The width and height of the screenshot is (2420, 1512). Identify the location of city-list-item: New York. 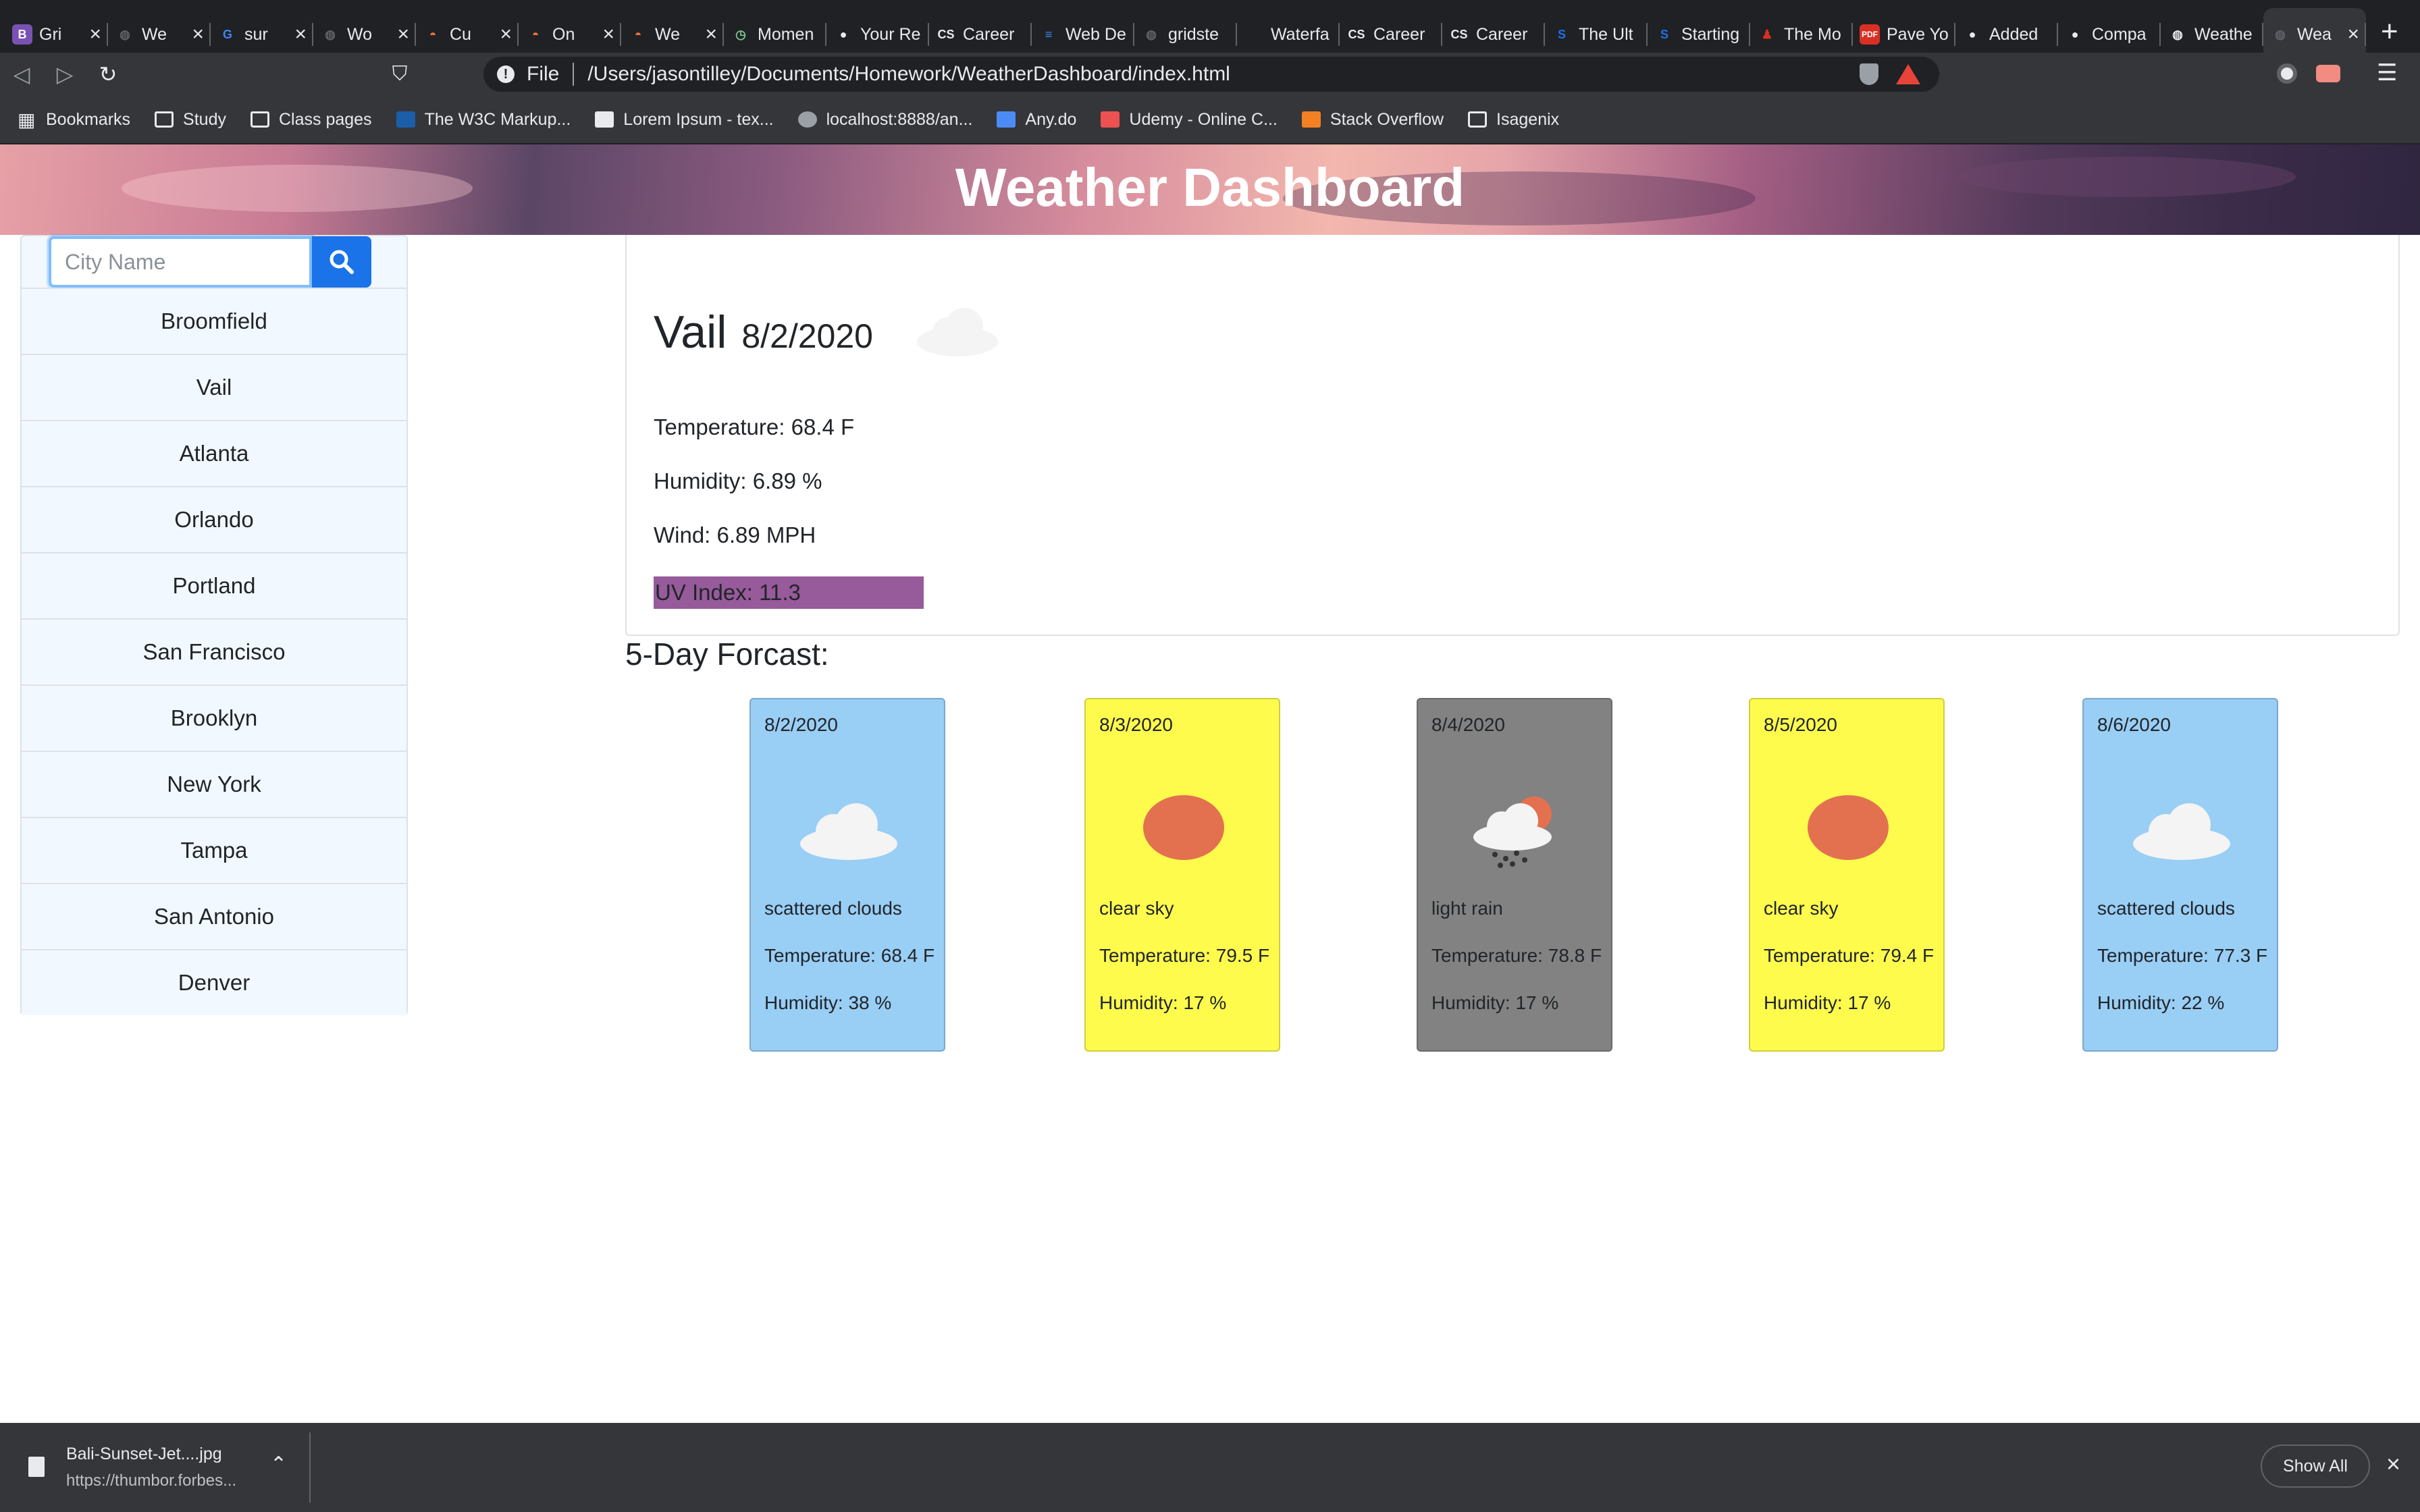
(214, 784).